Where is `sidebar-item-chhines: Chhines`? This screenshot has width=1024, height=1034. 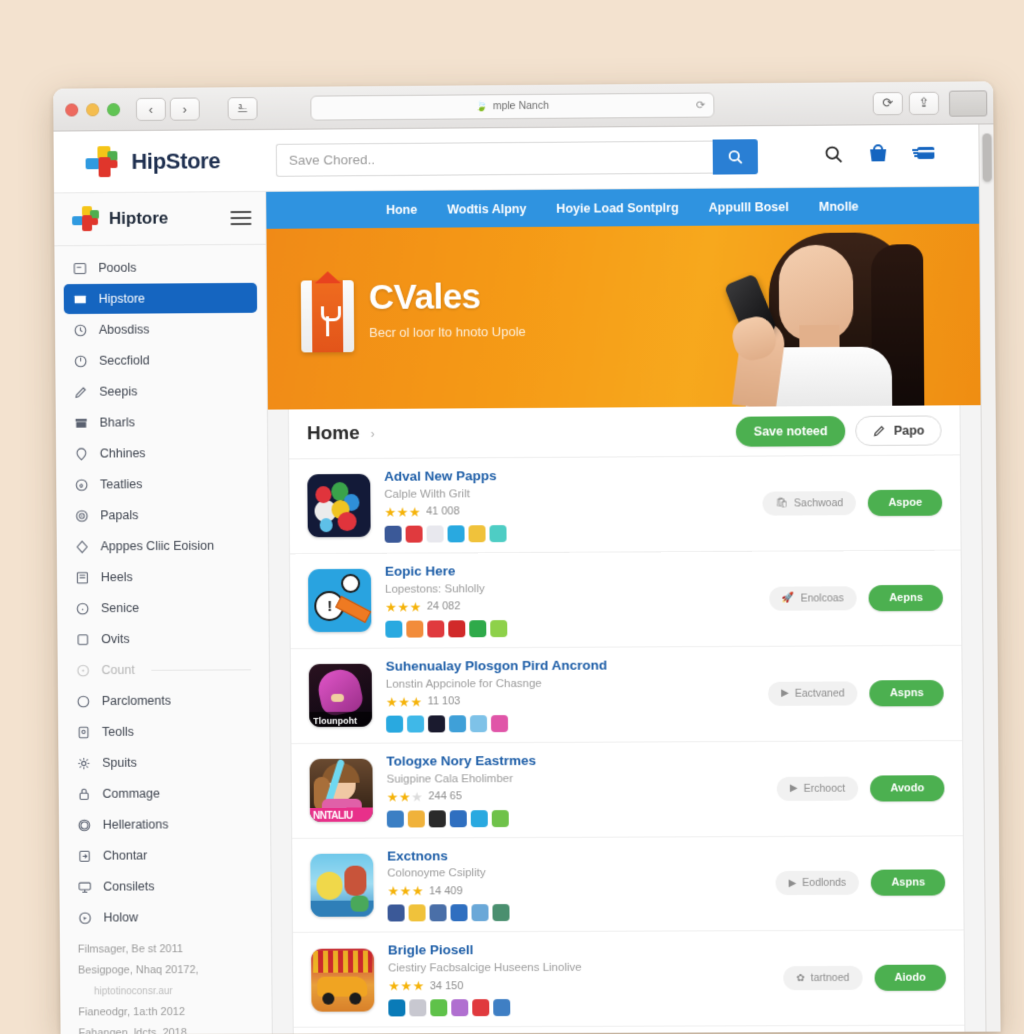
sidebar-item-chhines: Chhines is located at coordinates (162, 453).